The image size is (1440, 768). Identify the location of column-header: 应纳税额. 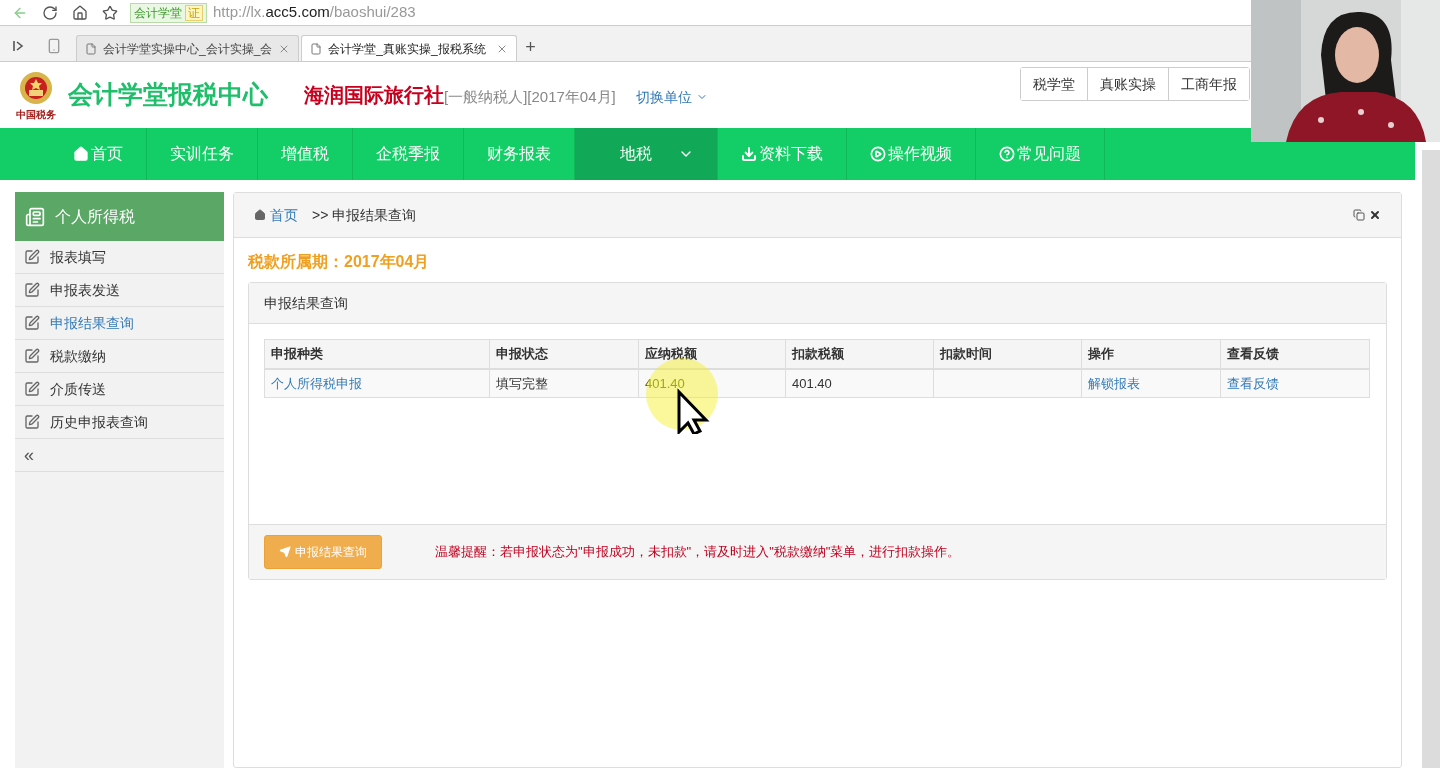
(712, 354).